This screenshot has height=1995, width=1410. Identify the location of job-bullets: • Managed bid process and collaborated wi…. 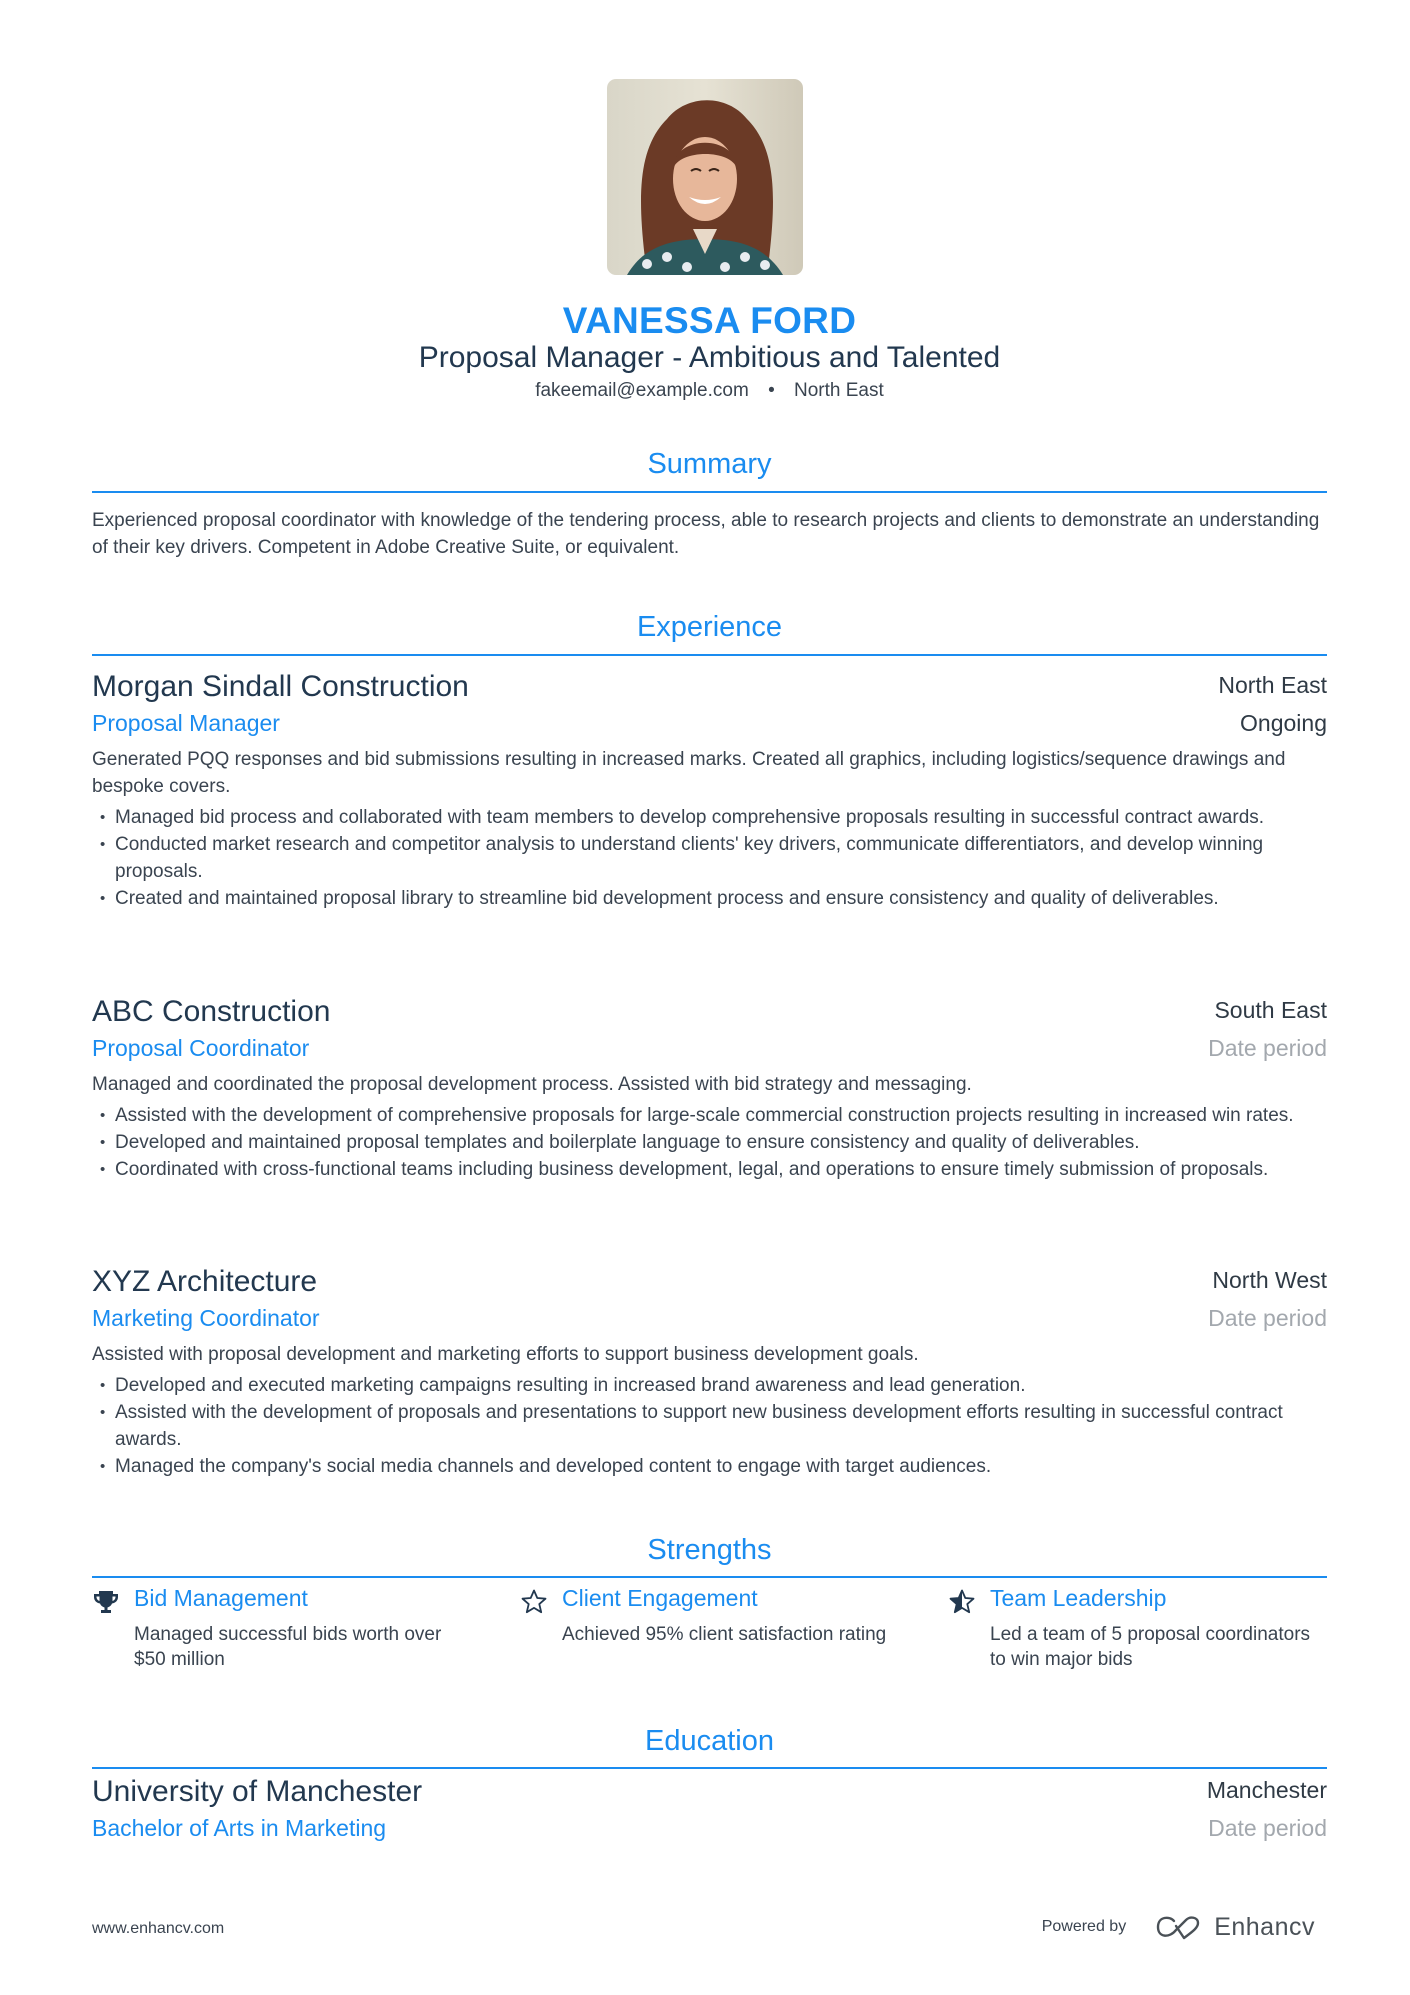
(709, 858).